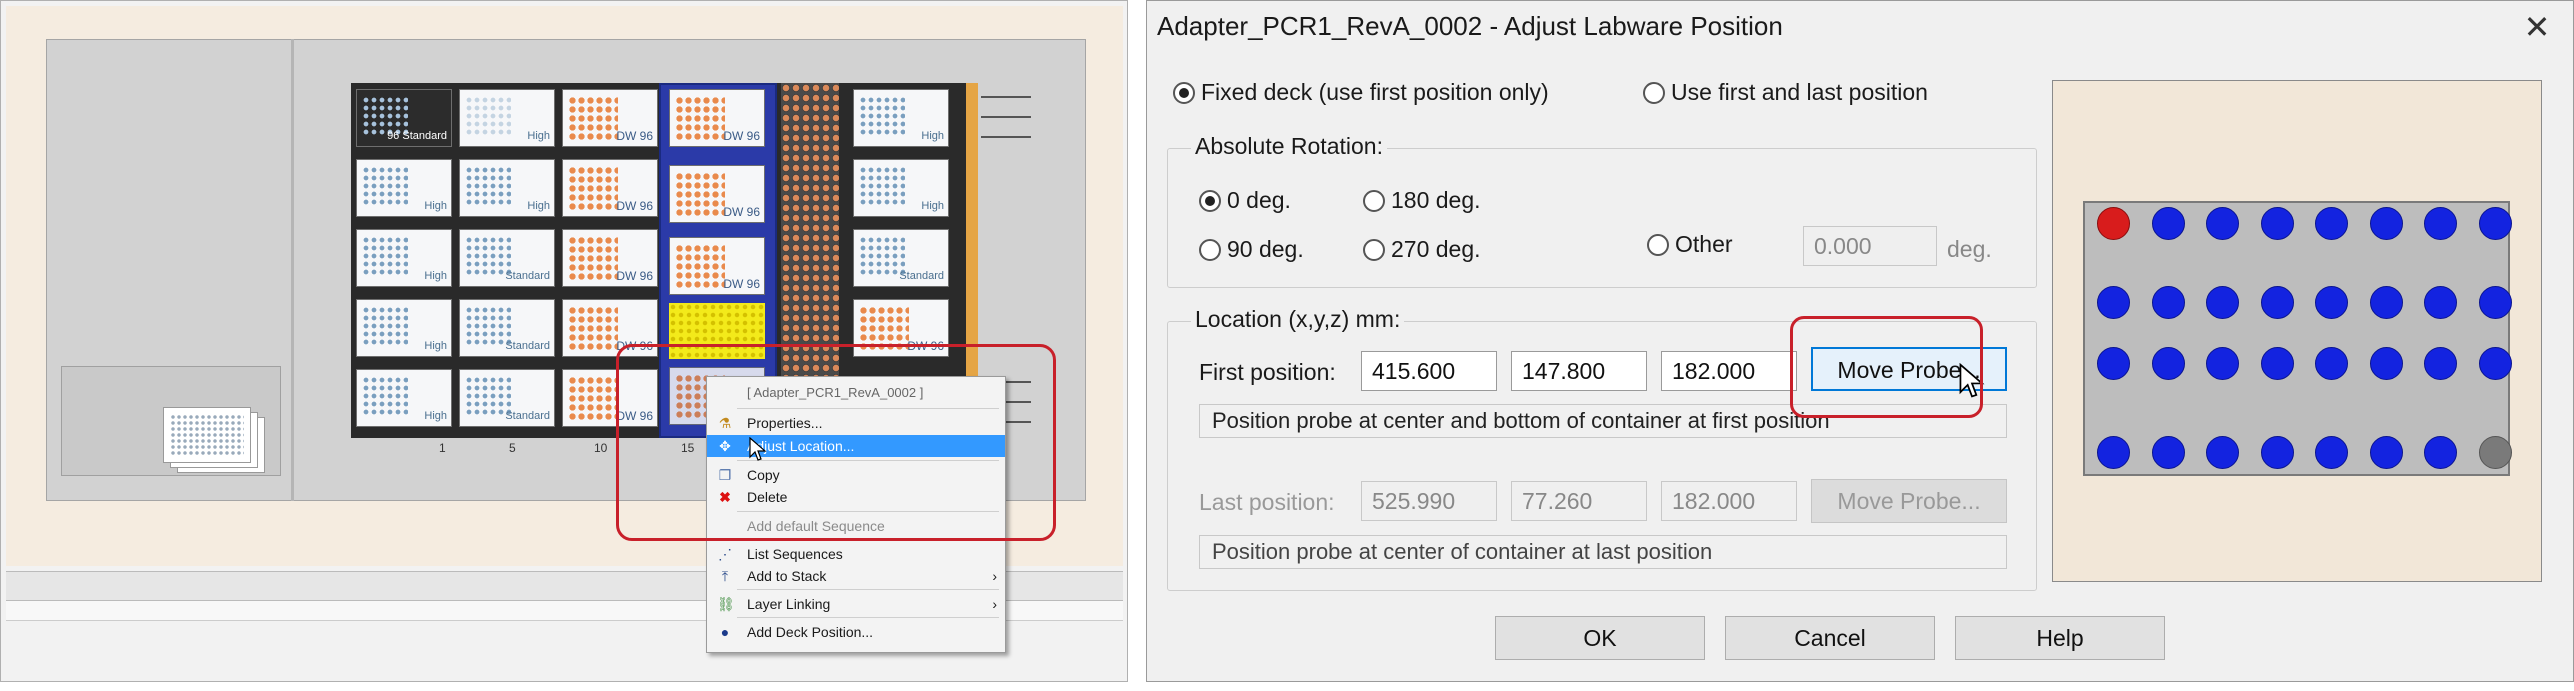 This screenshot has width=2574, height=691. What do you see at coordinates (1658, 245) in the screenshot?
I see `radio-rotation-other` at bounding box center [1658, 245].